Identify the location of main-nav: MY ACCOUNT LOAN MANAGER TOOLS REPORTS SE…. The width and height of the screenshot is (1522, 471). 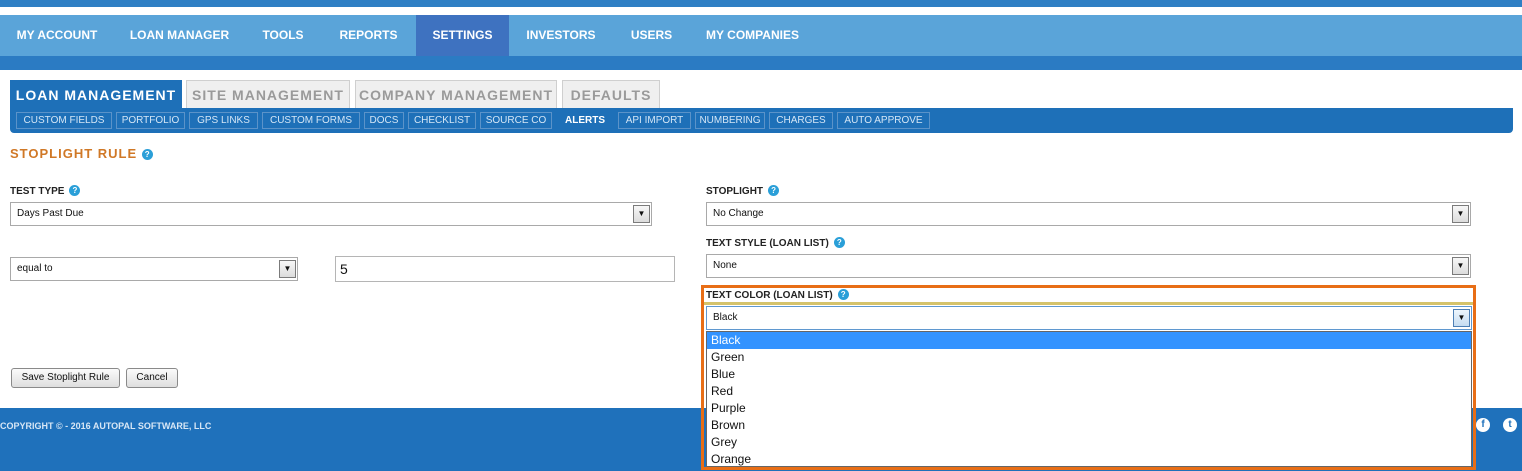
(761, 35).